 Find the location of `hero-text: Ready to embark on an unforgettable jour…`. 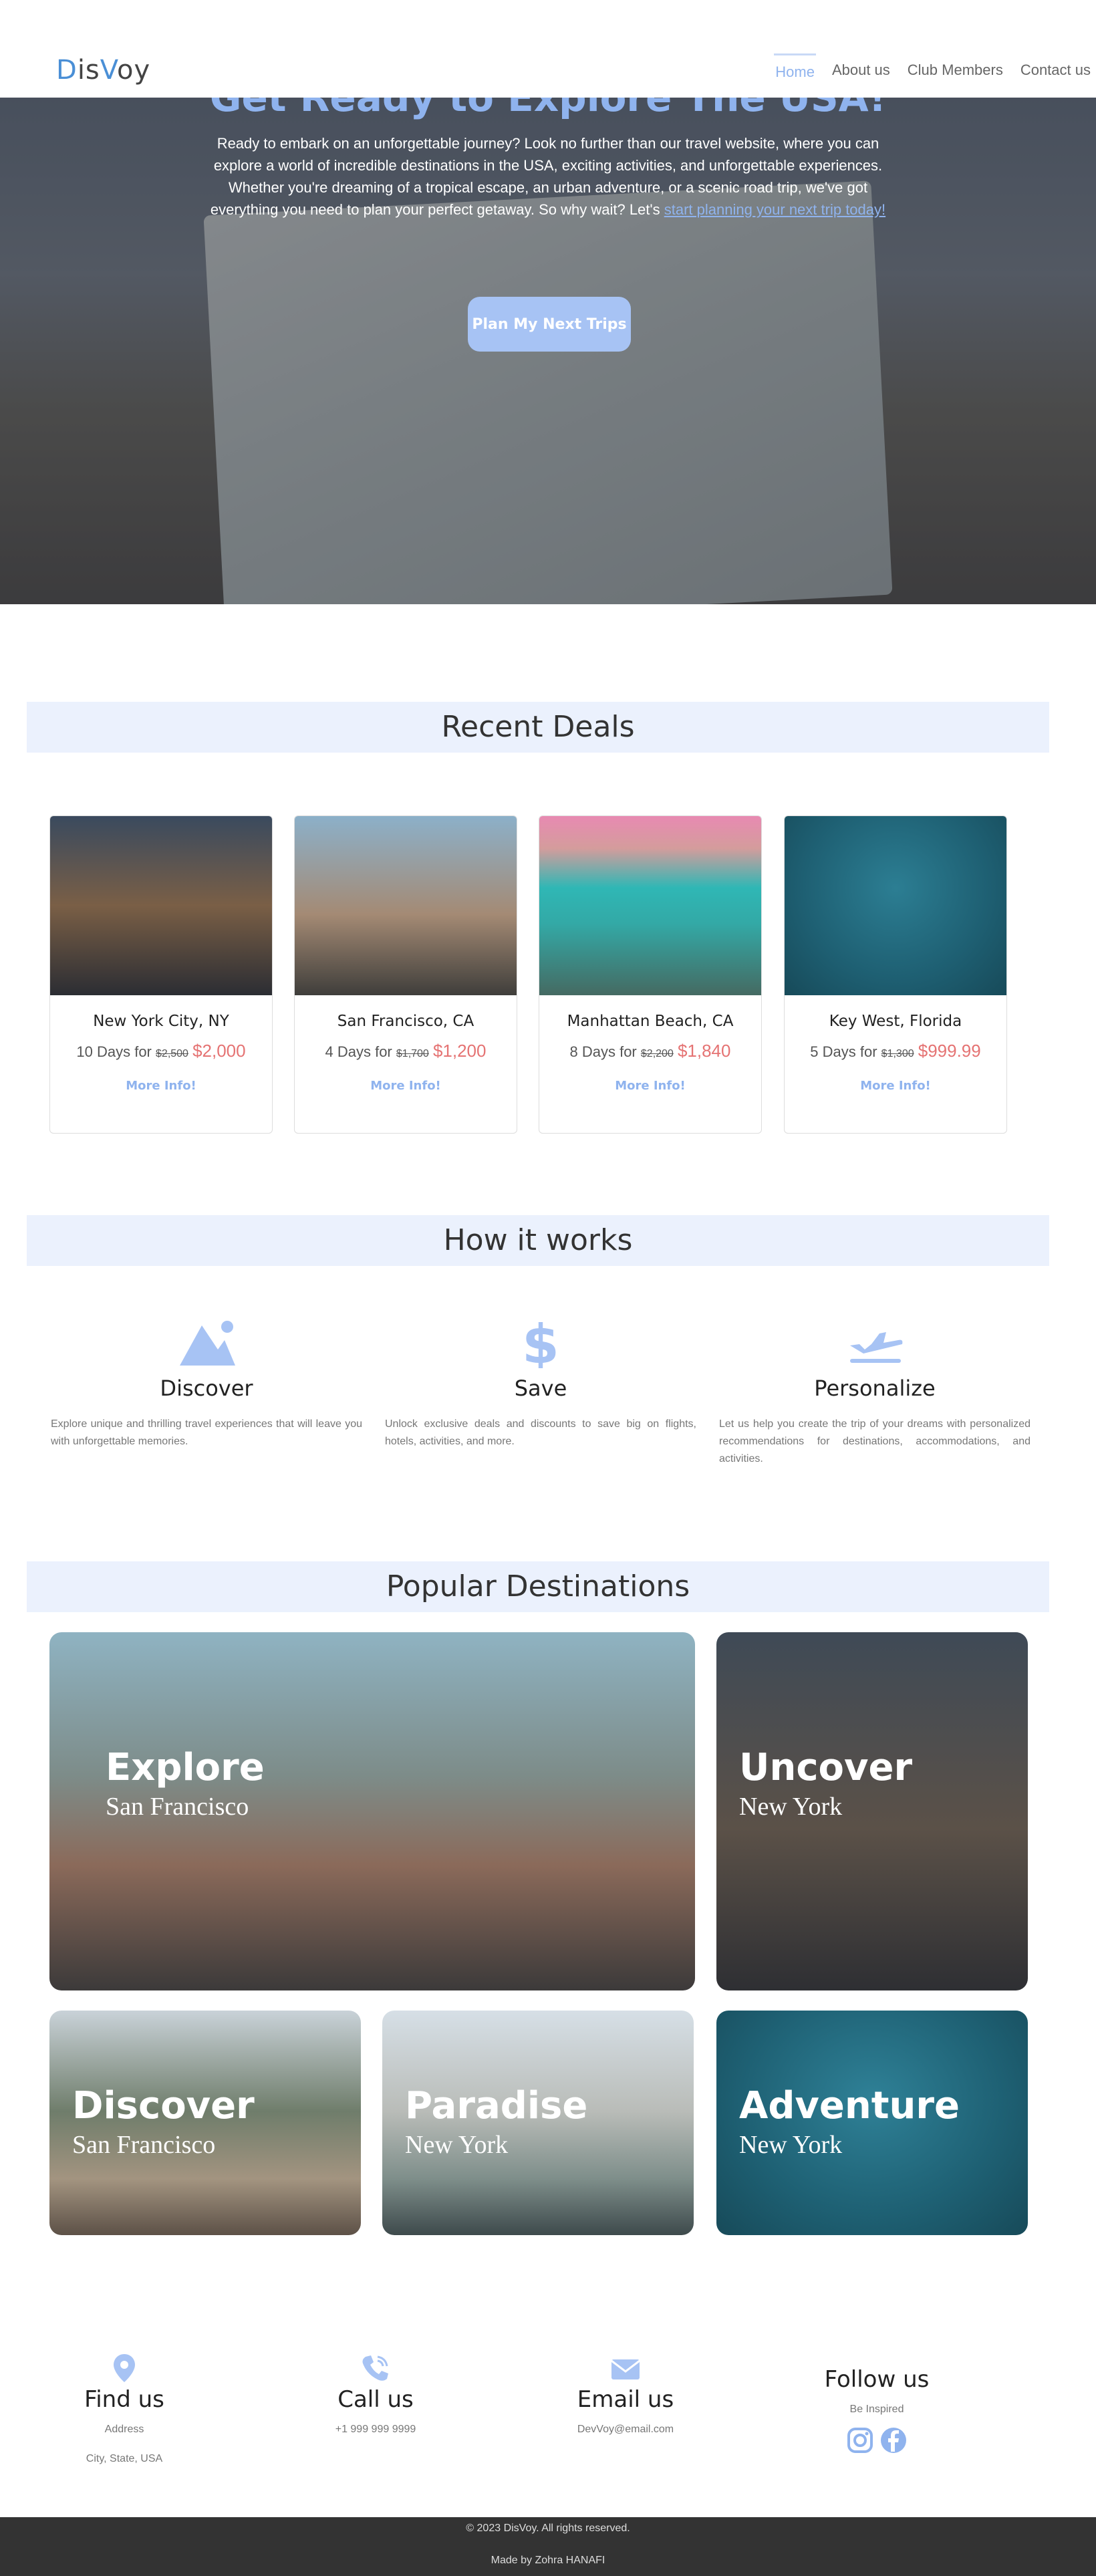

hero-text: Ready to embark on an unforgettable jour… is located at coordinates (548, 176).